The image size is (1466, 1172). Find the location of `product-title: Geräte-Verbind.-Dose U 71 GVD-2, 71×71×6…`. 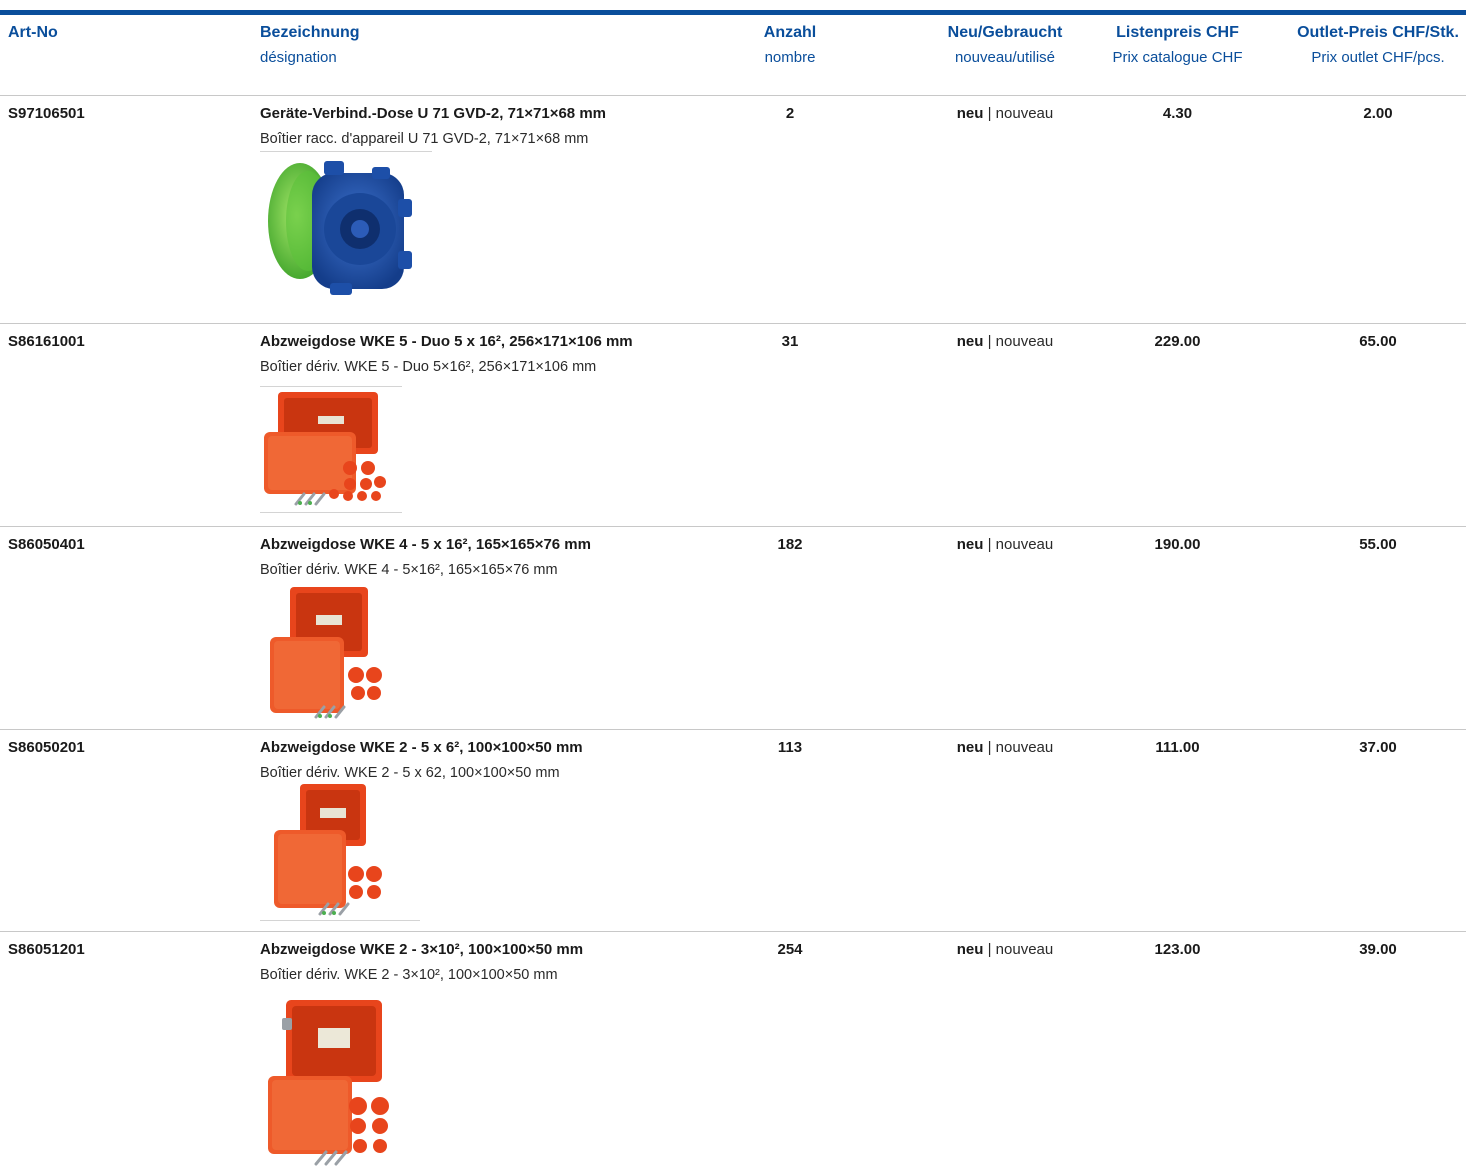

product-title: Geräte-Verbind.-Dose U 71 GVD-2, 71×71×6… is located at coordinates (433, 113).